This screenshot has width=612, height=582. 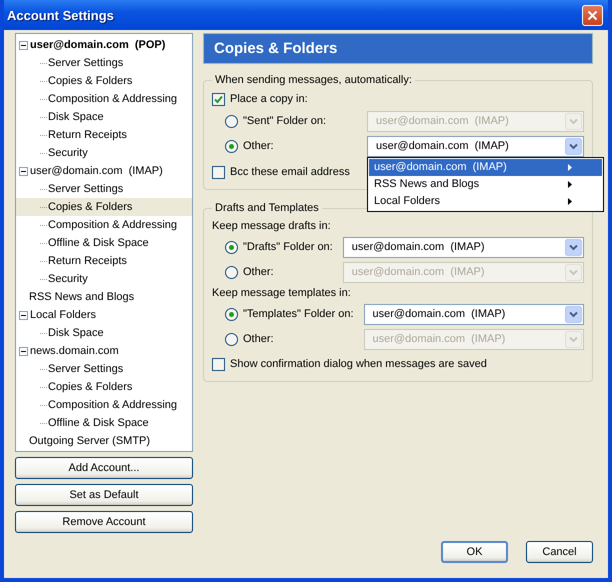 What do you see at coordinates (104, 351) in the screenshot?
I see `tree-item: news.domain.com` at bounding box center [104, 351].